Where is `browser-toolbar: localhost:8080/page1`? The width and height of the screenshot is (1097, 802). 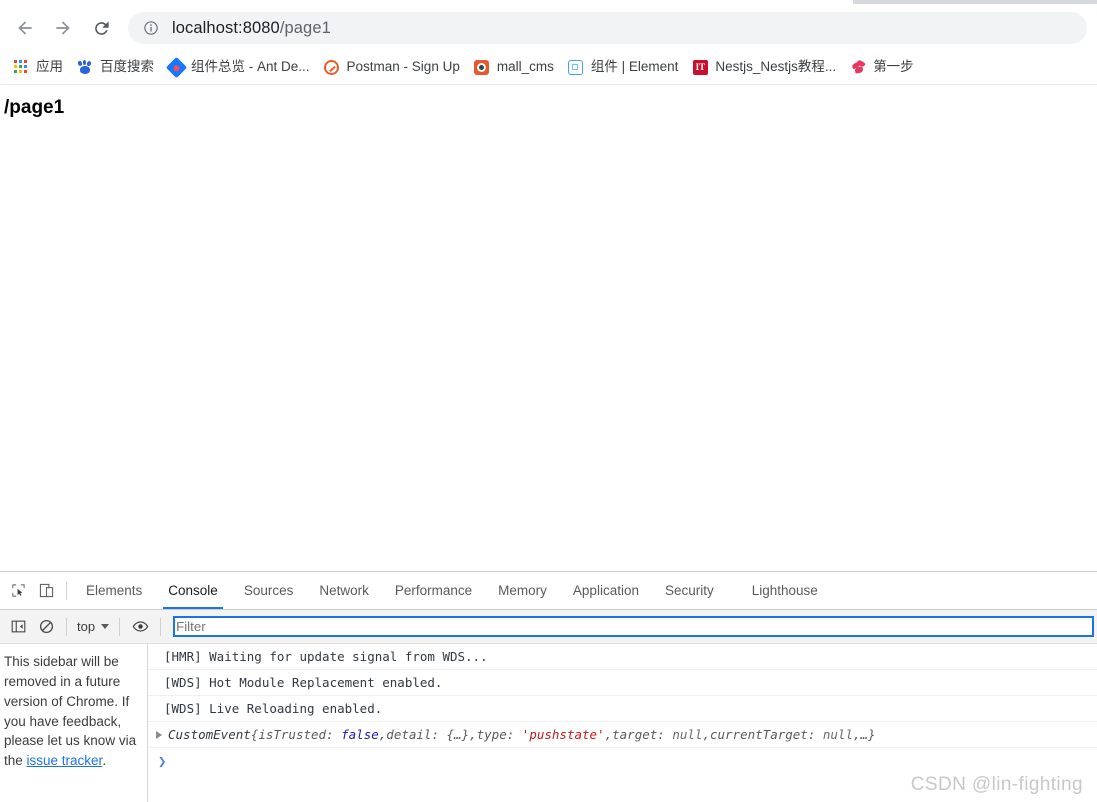
browser-toolbar: localhost:8080/page1 is located at coordinates (548, 28).